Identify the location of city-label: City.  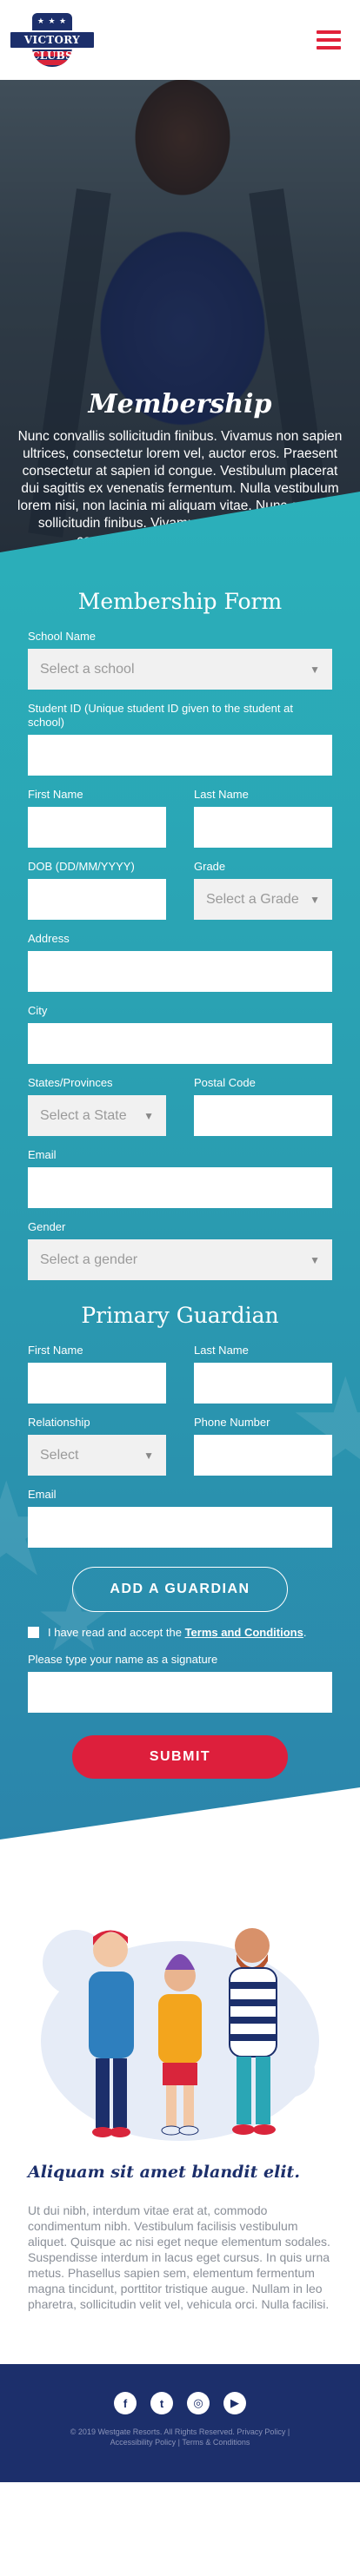
(38, 1011).